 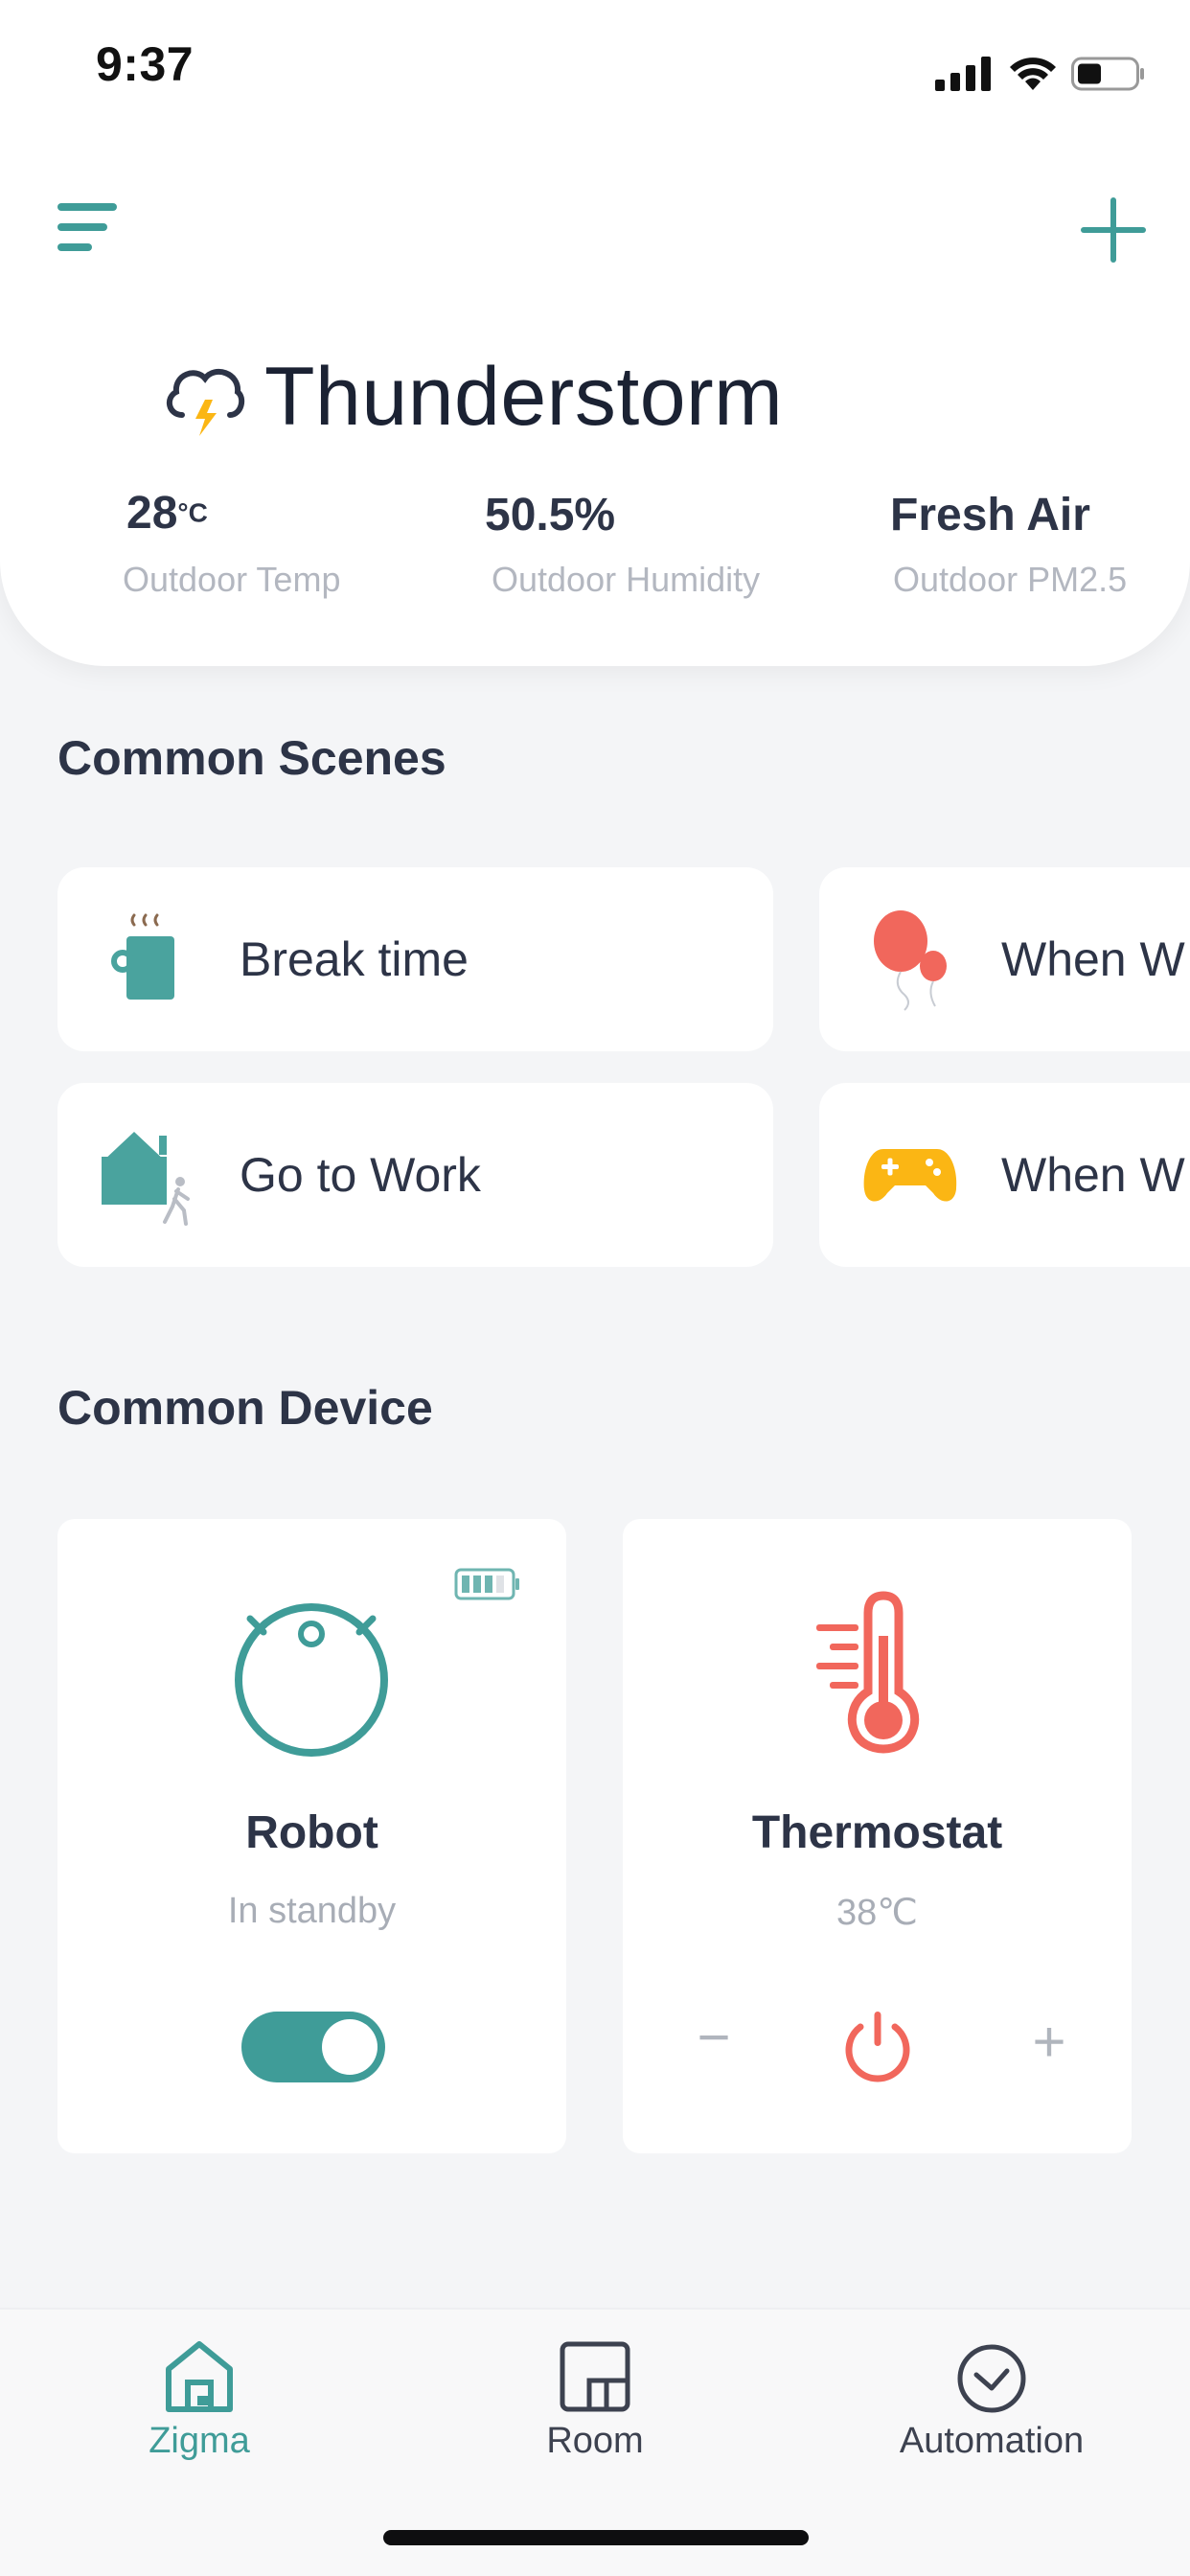 What do you see at coordinates (245, 1408) in the screenshot?
I see `common-device-title: Common Device` at bounding box center [245, 1408].